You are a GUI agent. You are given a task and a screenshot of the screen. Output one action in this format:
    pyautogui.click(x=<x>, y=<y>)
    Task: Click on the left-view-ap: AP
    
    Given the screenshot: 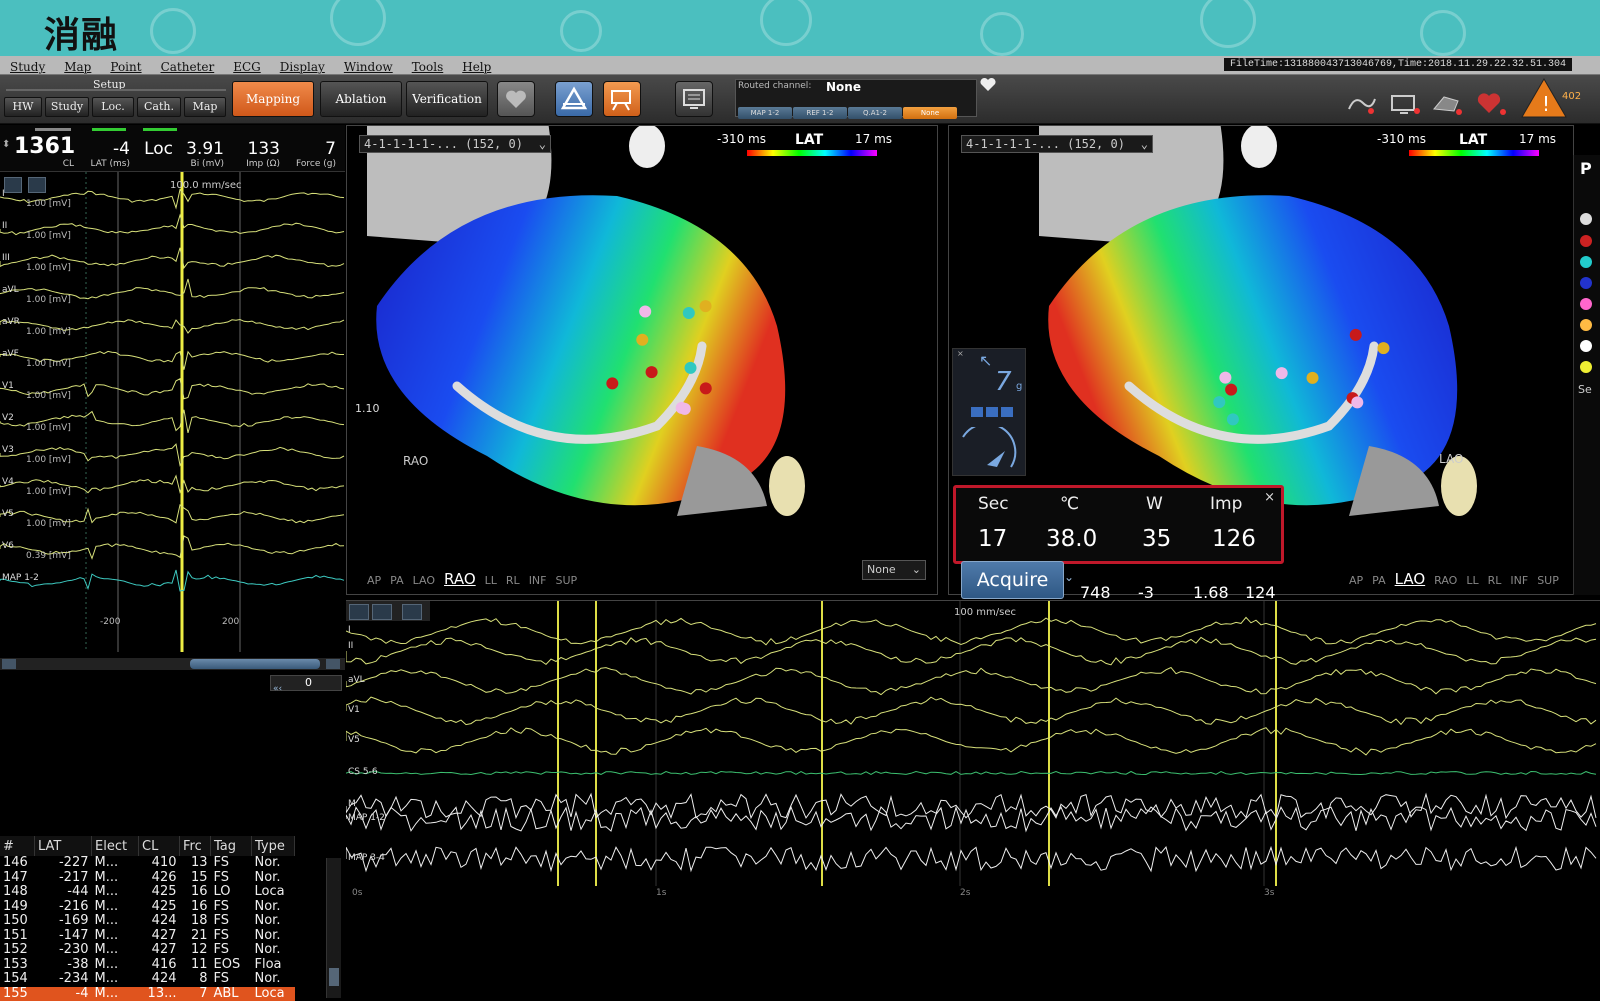 What is the action you would take?
    pyautogui.click(x=374, y=580)
    